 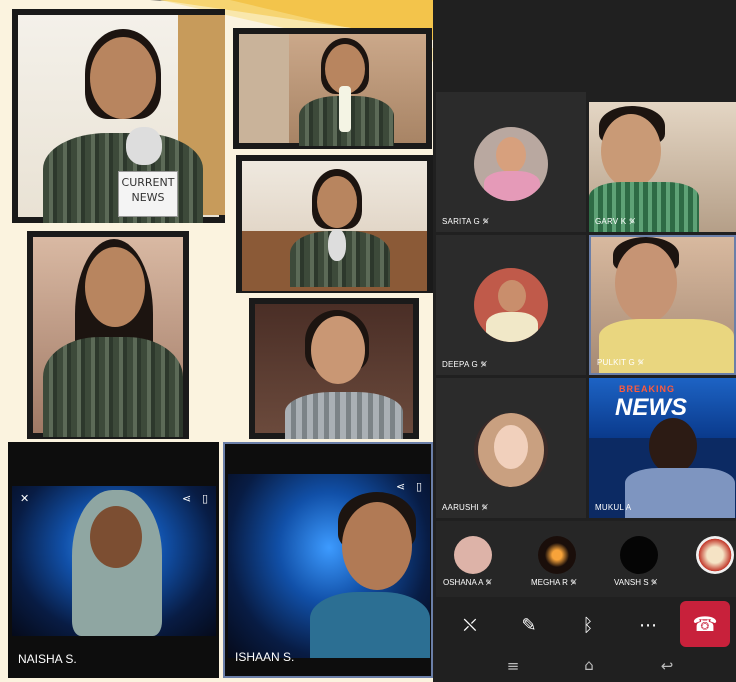 What do you see at coordinates (148, 197) in the screenshot?
I see `news-sign-line2: NEWS` at bounding box center [148, 197].